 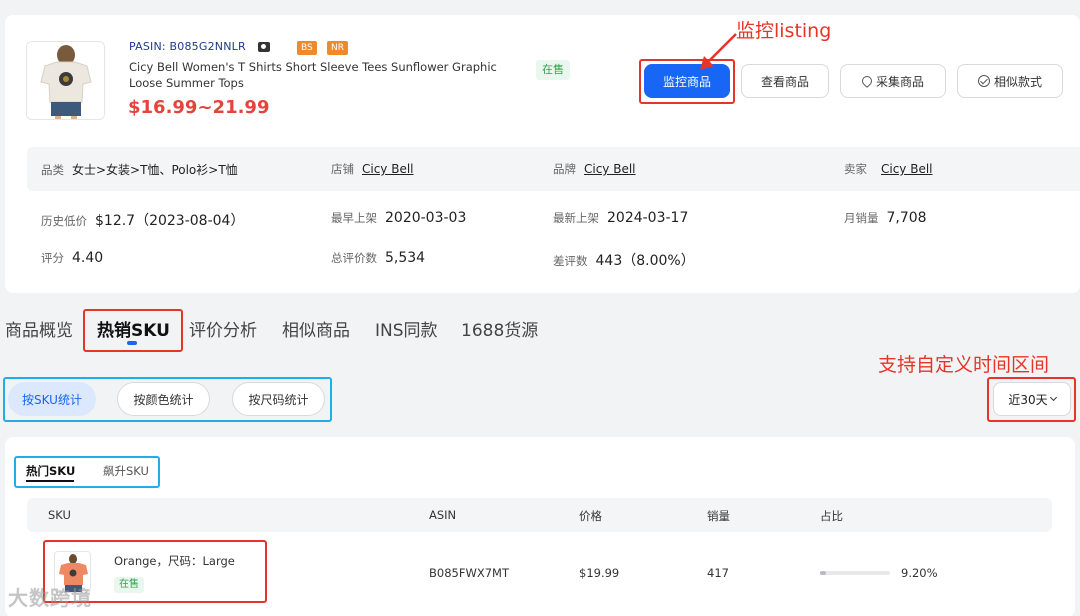 I want to click on monthly-sales-label: 月销量, so click(x=861, y=218).